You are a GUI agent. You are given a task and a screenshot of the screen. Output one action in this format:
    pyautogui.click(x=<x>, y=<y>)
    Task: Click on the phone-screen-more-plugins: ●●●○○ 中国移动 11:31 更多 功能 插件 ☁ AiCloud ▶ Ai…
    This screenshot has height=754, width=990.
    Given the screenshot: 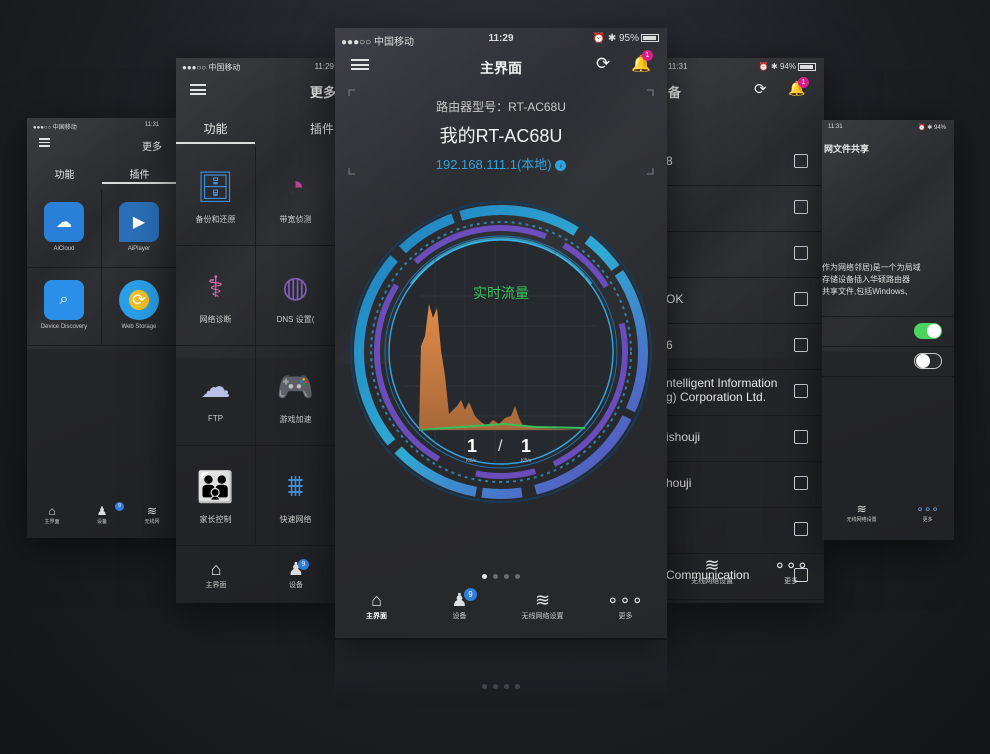 What is the action you would take?
    pyautogui.click(x=102, y=328)
    